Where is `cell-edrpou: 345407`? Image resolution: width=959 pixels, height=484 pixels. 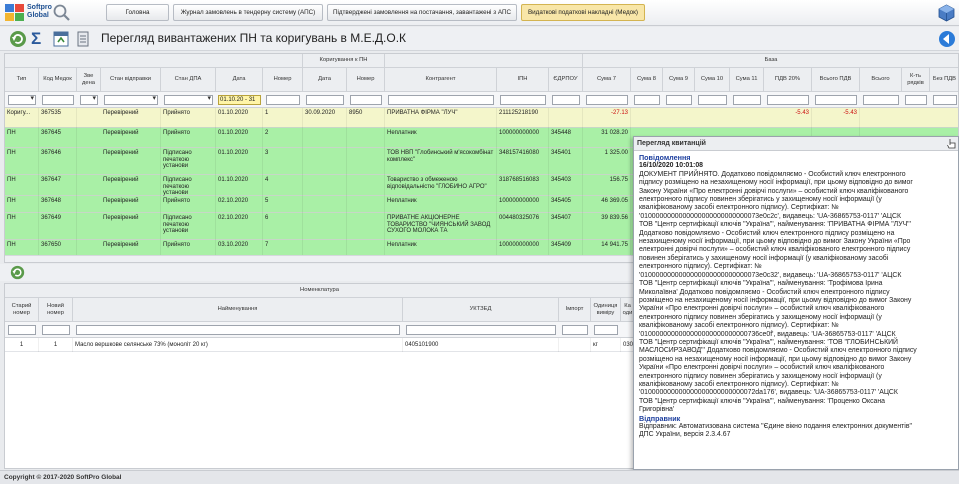 cell-edrpou: 345407 is located at coordinates (566, 226).